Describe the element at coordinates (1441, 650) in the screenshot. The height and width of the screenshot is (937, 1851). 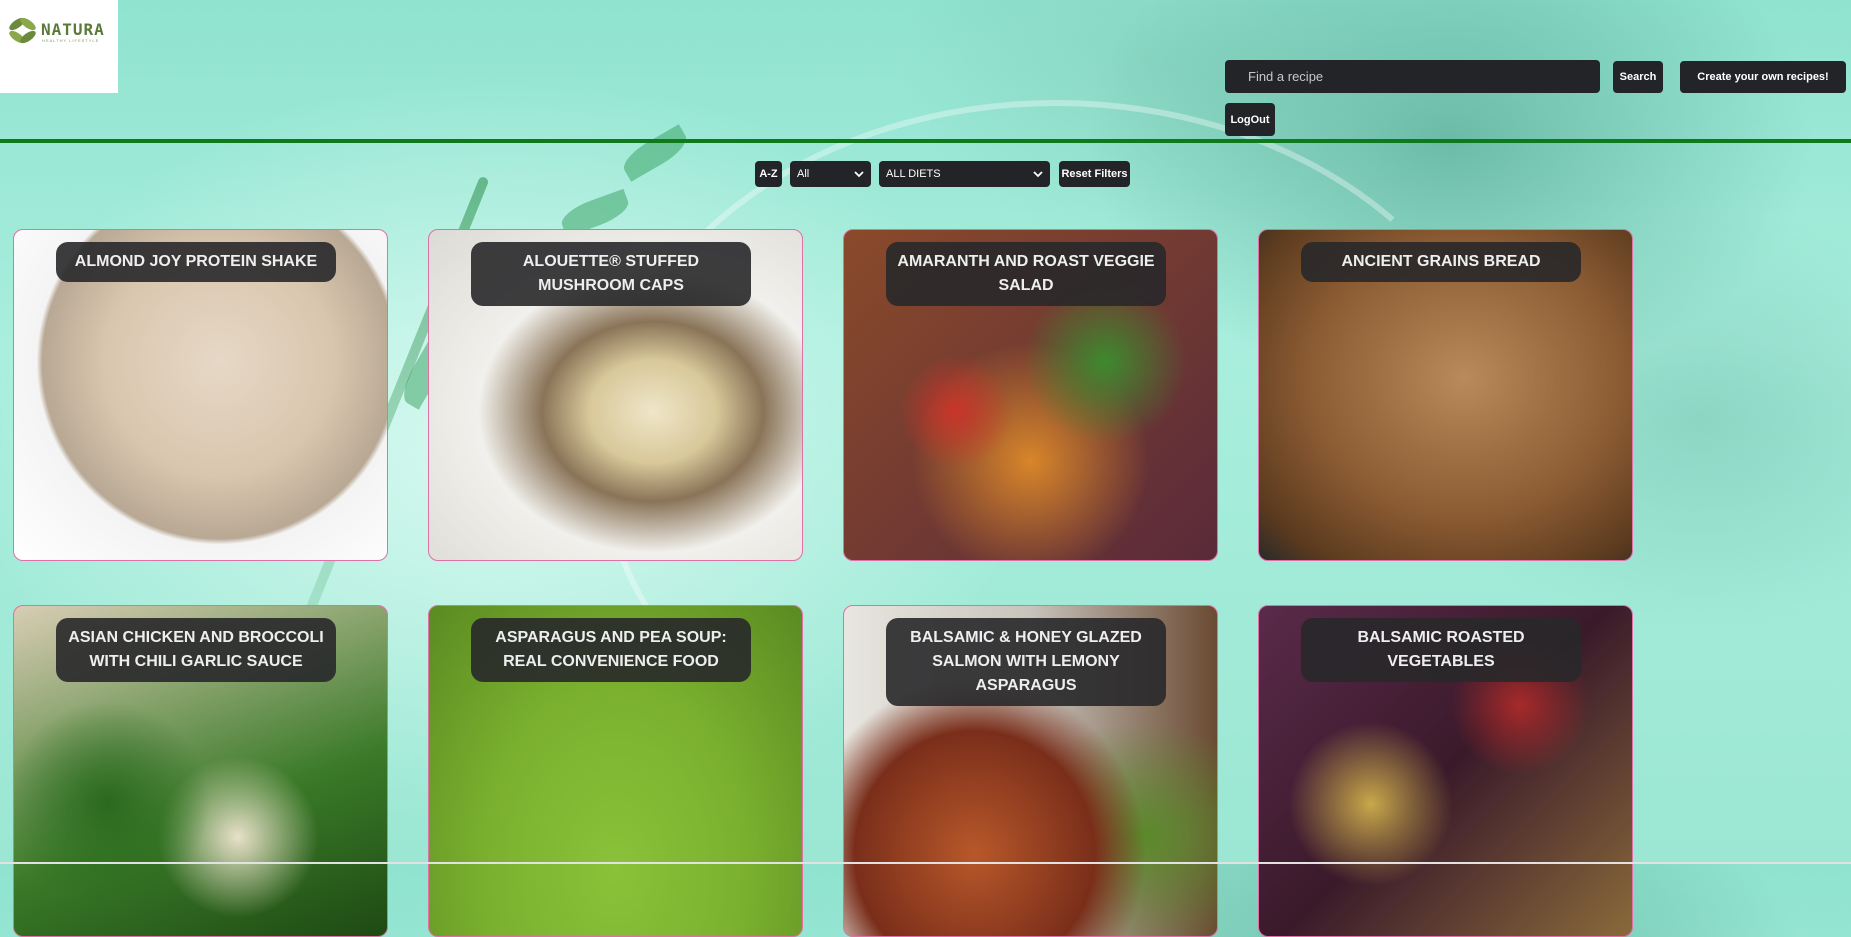
I see `recipe-title: BALSAMIC ROASTED VEGETABLES` at that location.